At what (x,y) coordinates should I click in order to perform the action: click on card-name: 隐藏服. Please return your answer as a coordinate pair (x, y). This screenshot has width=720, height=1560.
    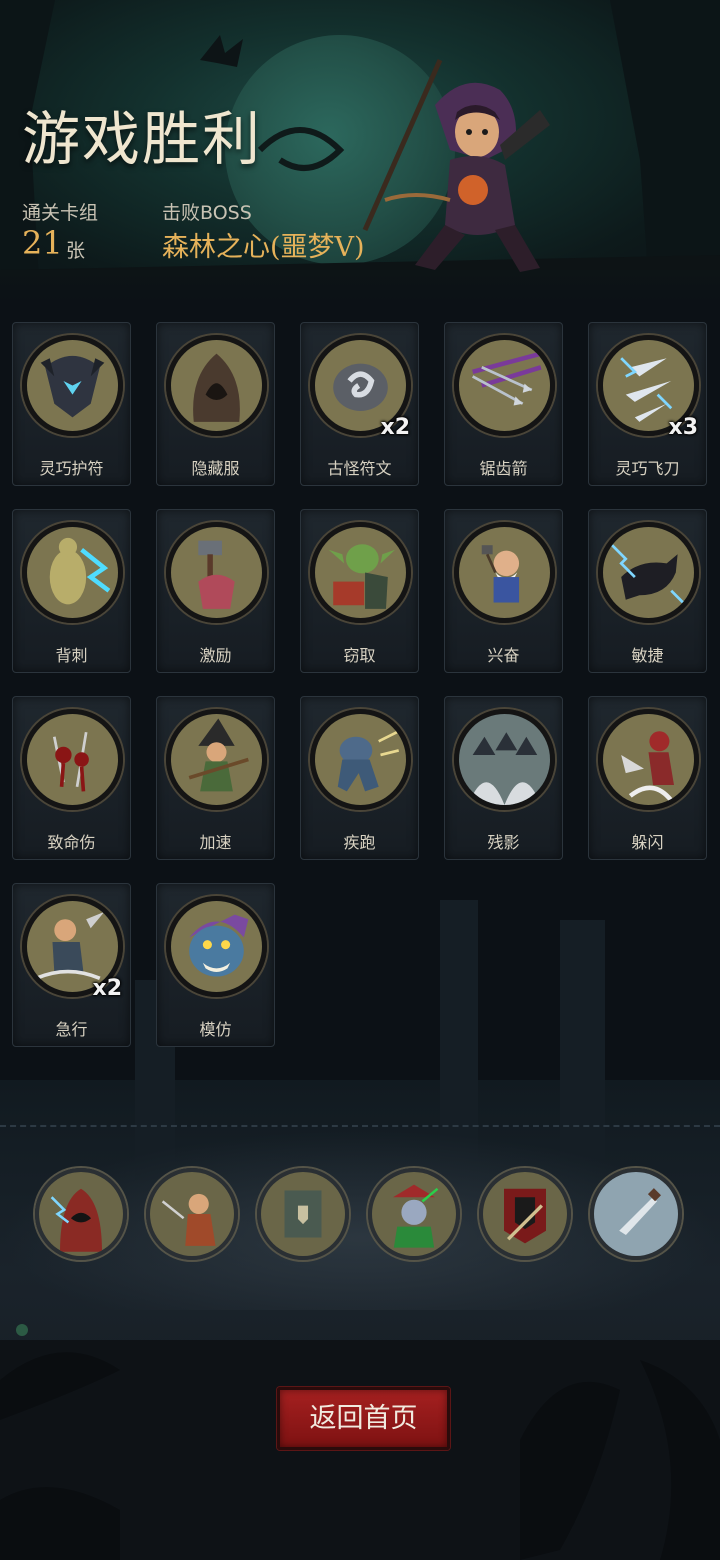
    Looking at the image, I should click on (215, 468).